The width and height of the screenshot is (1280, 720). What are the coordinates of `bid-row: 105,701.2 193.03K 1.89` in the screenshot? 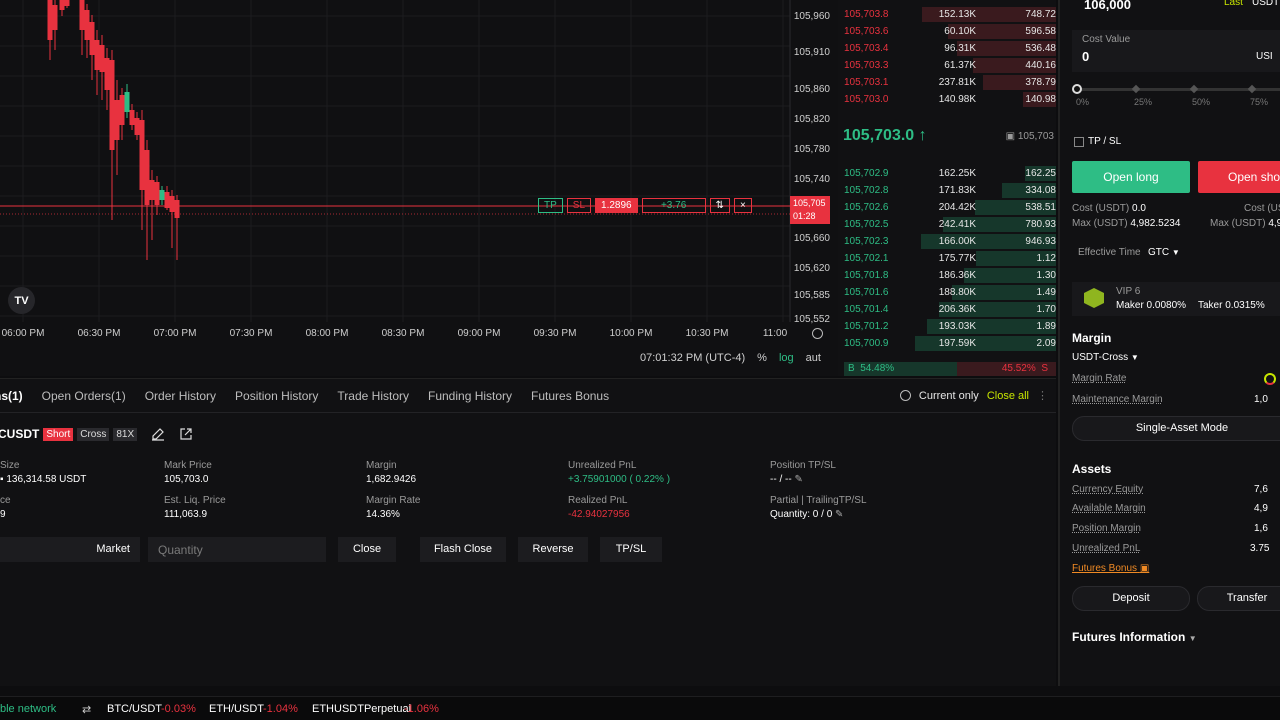 It's located at (947, 326).